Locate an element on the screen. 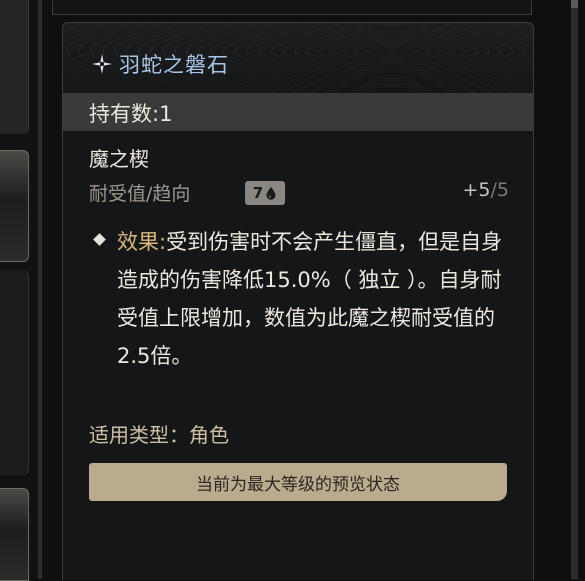 This screenshot has width=585, height=581. item-category: 魔之楔 is located at coordinates (119, 159).